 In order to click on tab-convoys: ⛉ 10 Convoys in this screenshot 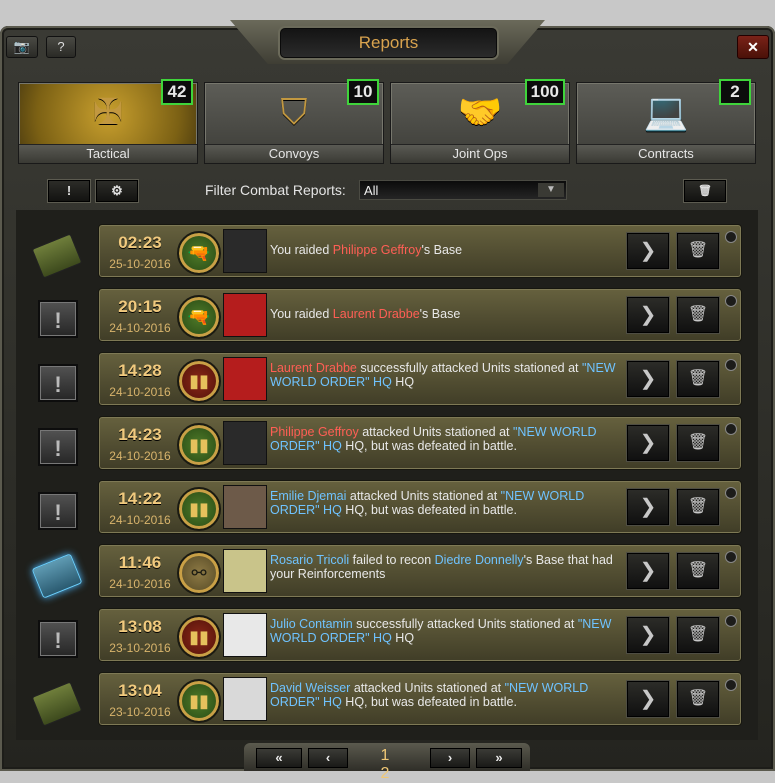, I will do `click(294, 121)`.